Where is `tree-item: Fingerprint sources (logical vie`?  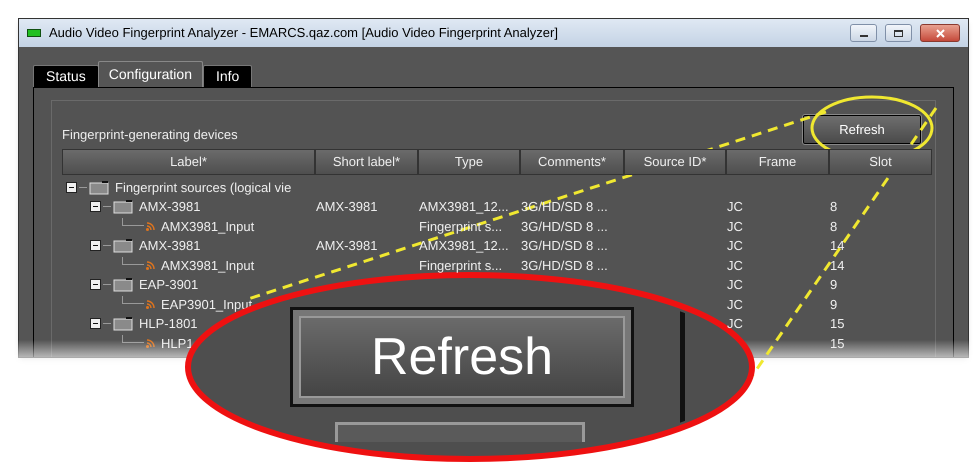 tree-item: Fingerprint sources (logical vie is located at coordinates (203, 187).